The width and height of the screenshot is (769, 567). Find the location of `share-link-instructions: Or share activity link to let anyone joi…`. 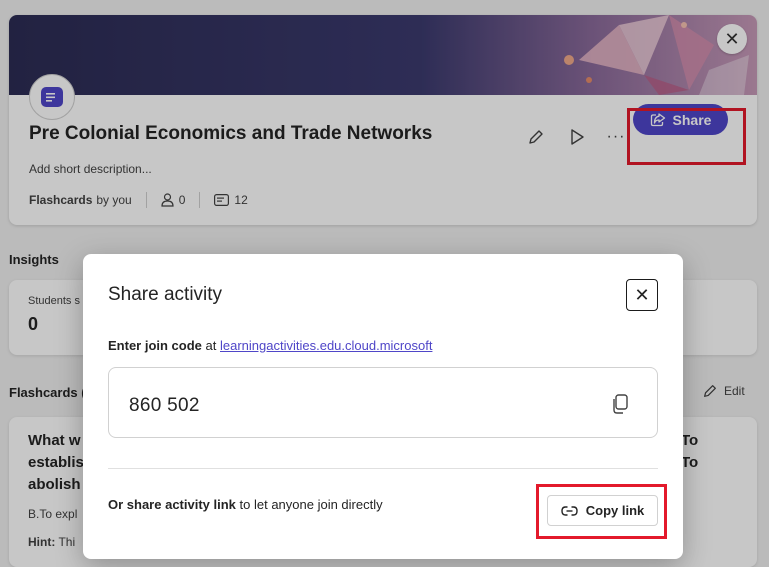

share-link-instructions: Or share activity link to let anyone joi… is located at coordinates (245, 504).